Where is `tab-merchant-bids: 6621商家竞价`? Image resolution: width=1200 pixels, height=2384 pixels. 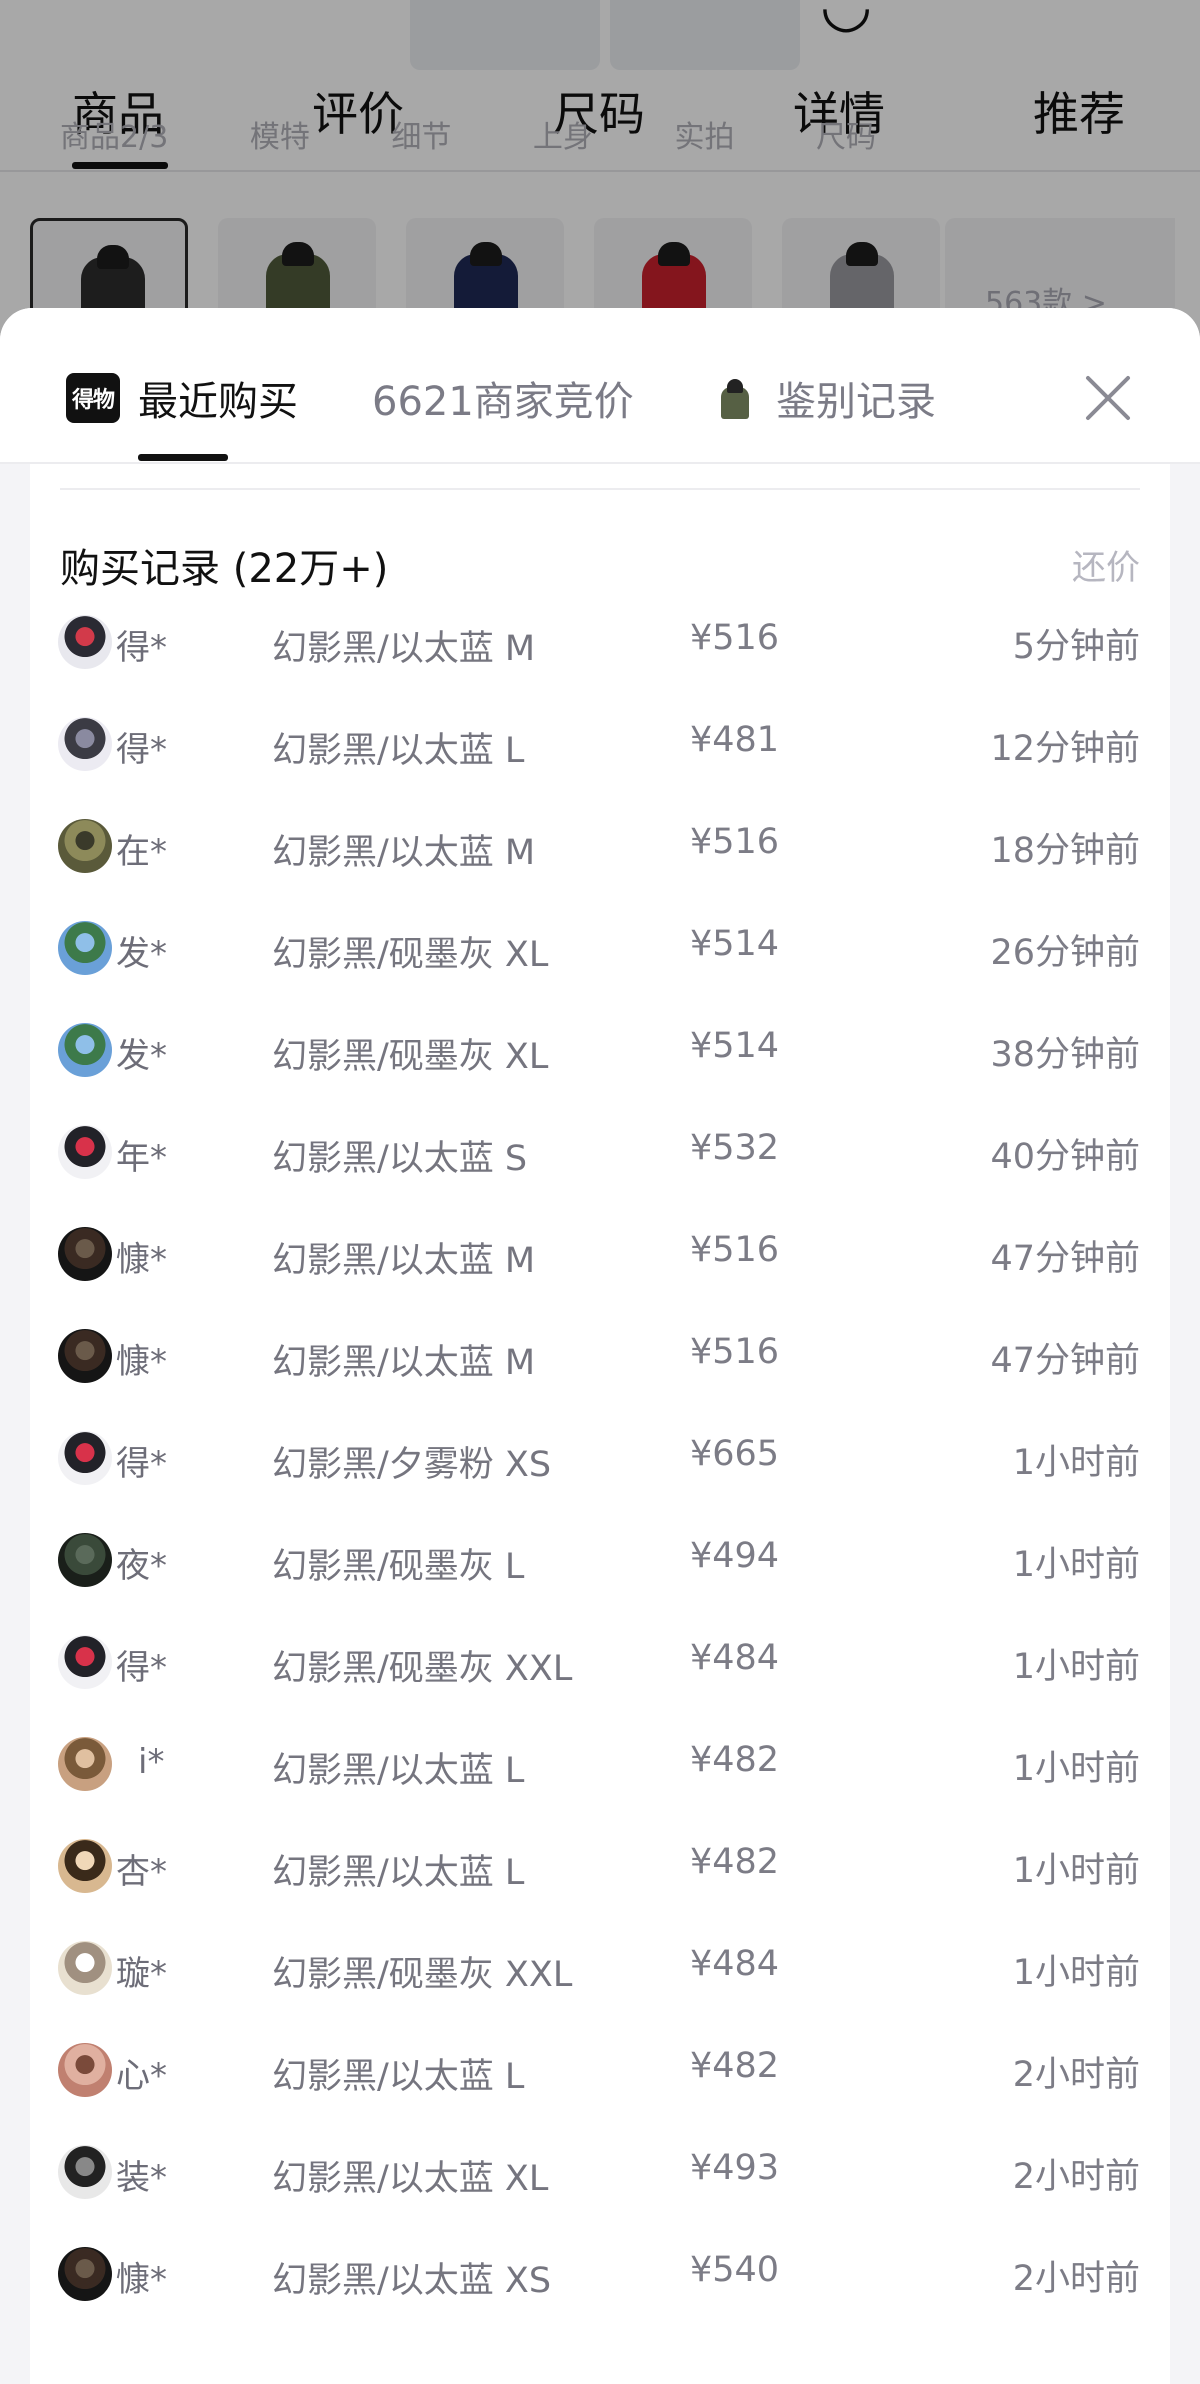
tab-merchant-bids: 6621商家竞价 is located at coordinates (503, 398).